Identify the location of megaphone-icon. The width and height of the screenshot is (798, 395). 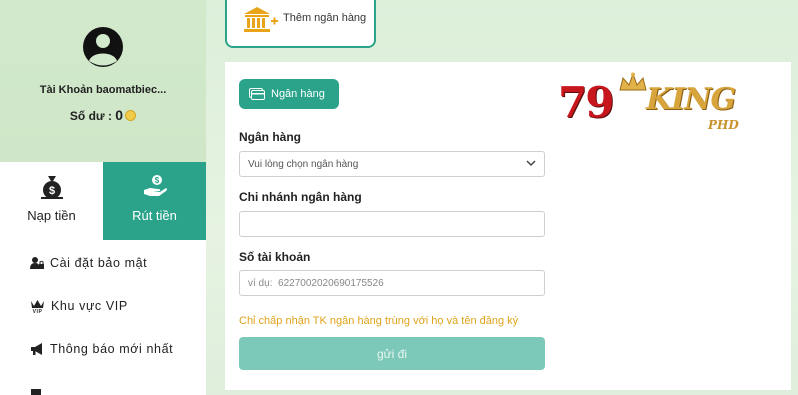
(36, 349).